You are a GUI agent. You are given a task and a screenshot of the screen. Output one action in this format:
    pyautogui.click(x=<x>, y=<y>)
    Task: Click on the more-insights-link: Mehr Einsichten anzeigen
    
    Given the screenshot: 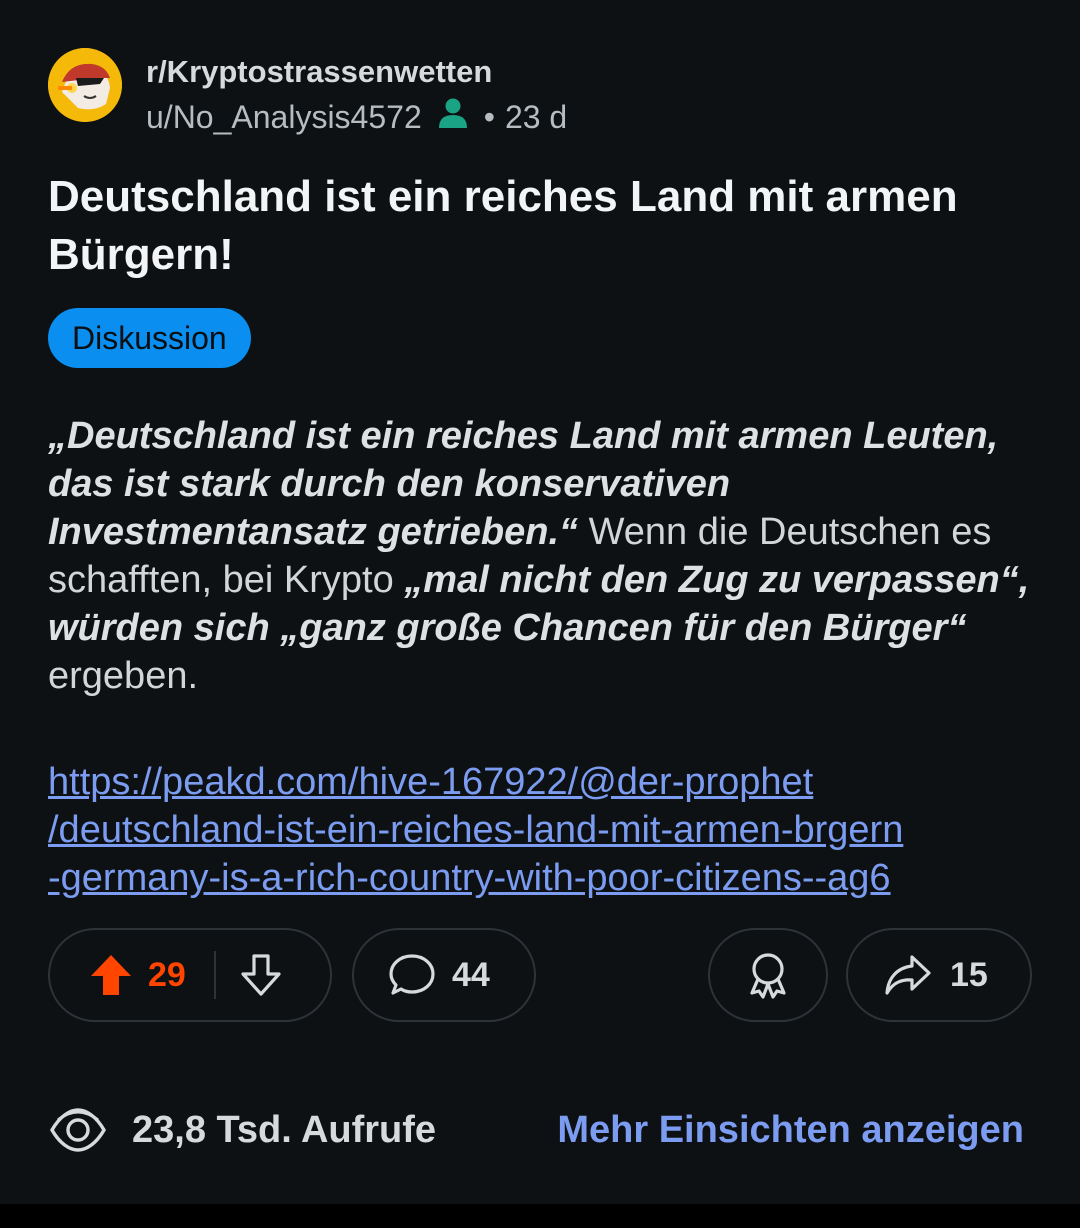 What is the action you would take?
    pyautogui.click(x=790, y=1130)
    